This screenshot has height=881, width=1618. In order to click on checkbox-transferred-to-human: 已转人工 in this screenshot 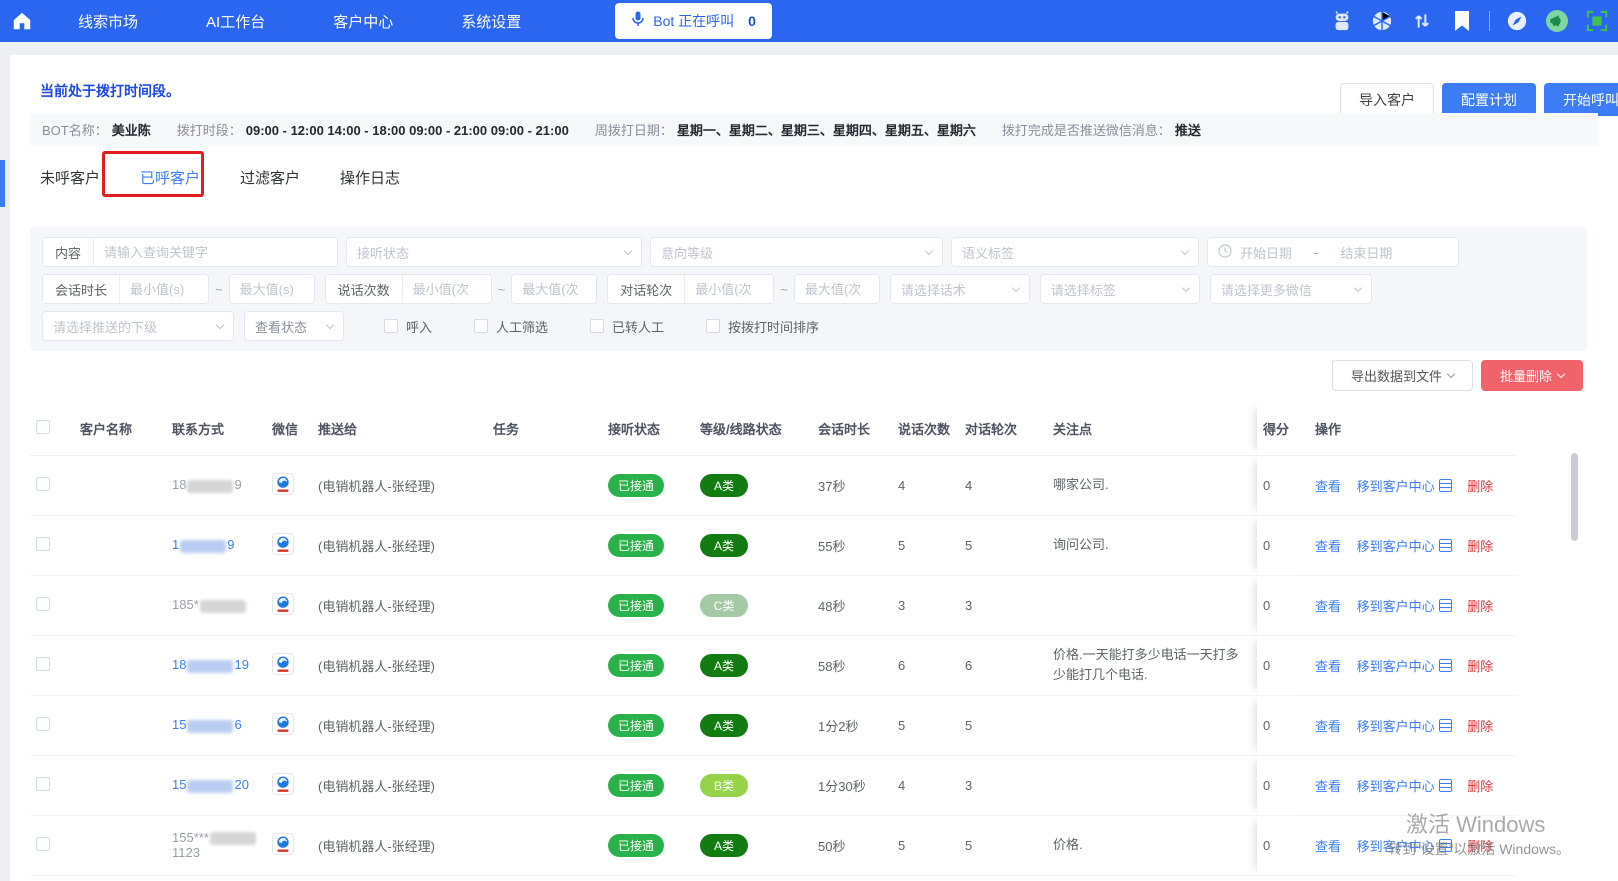, I will do `click(627, 326)`.